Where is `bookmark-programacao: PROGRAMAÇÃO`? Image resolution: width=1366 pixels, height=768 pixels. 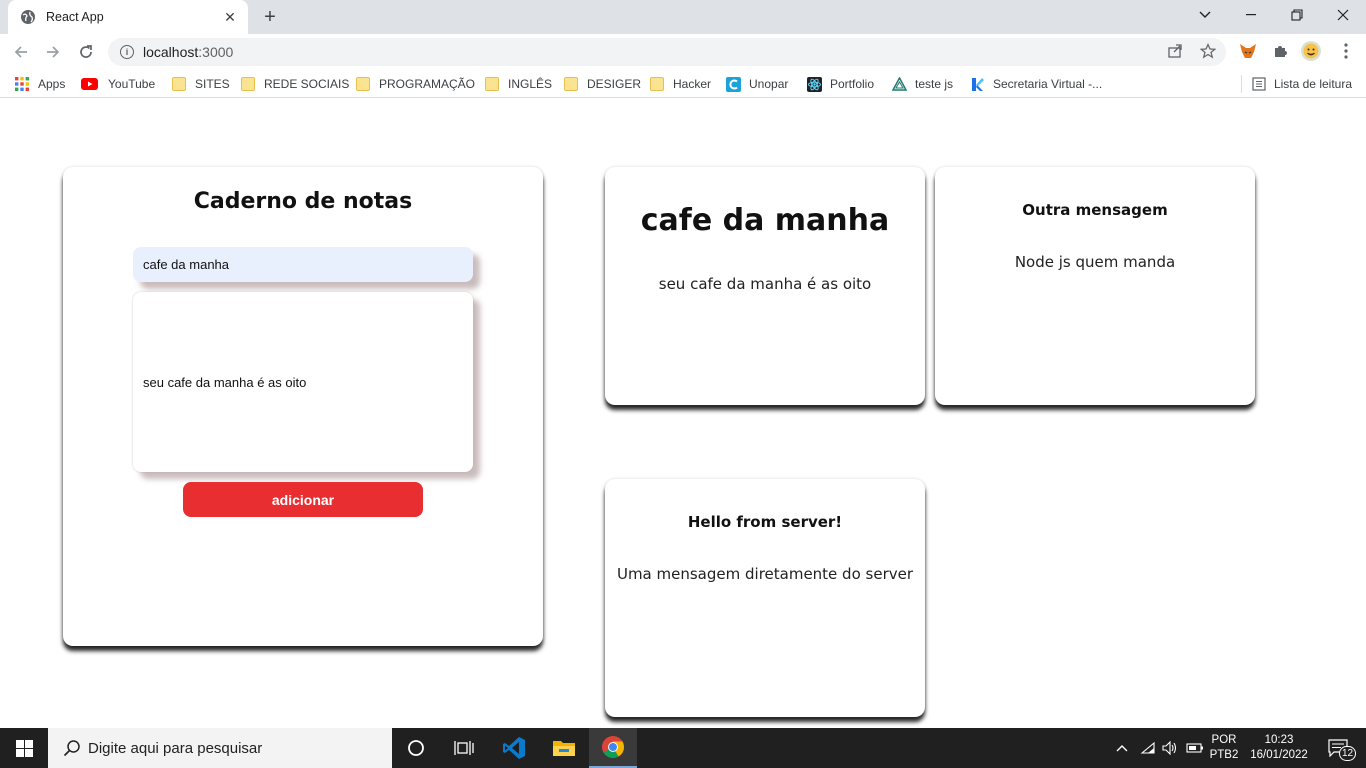
bookmark-programacao: PROGRAMAÇÃO is located at coordinates (415, 84).